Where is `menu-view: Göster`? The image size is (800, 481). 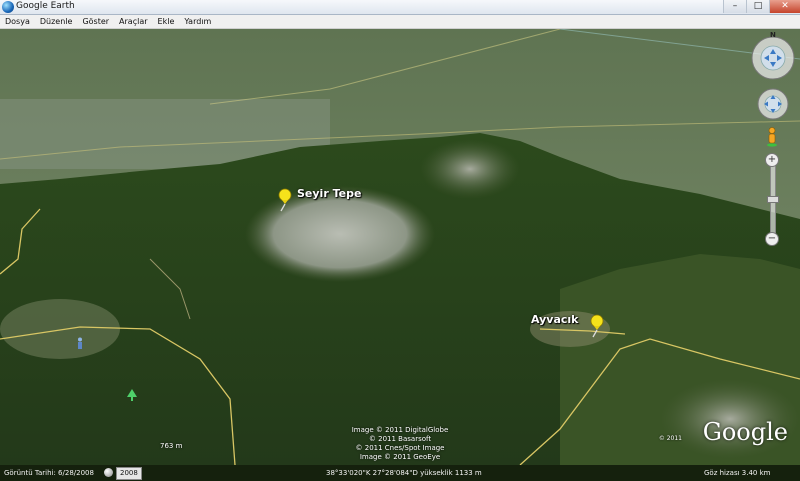
menu-view: Göster is located at coordinates (95, 21).